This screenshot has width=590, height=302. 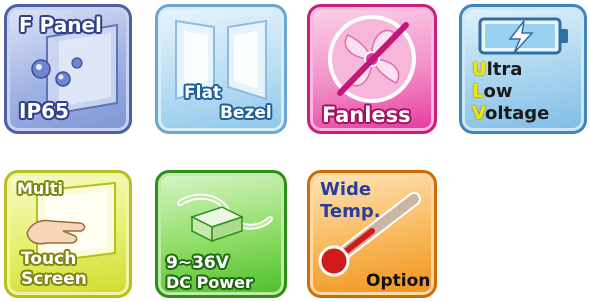 What do you see at coordinates (478, 91) in the screenshot?
I see `ulv-initial-l: L` at bounding box center [478, 91].